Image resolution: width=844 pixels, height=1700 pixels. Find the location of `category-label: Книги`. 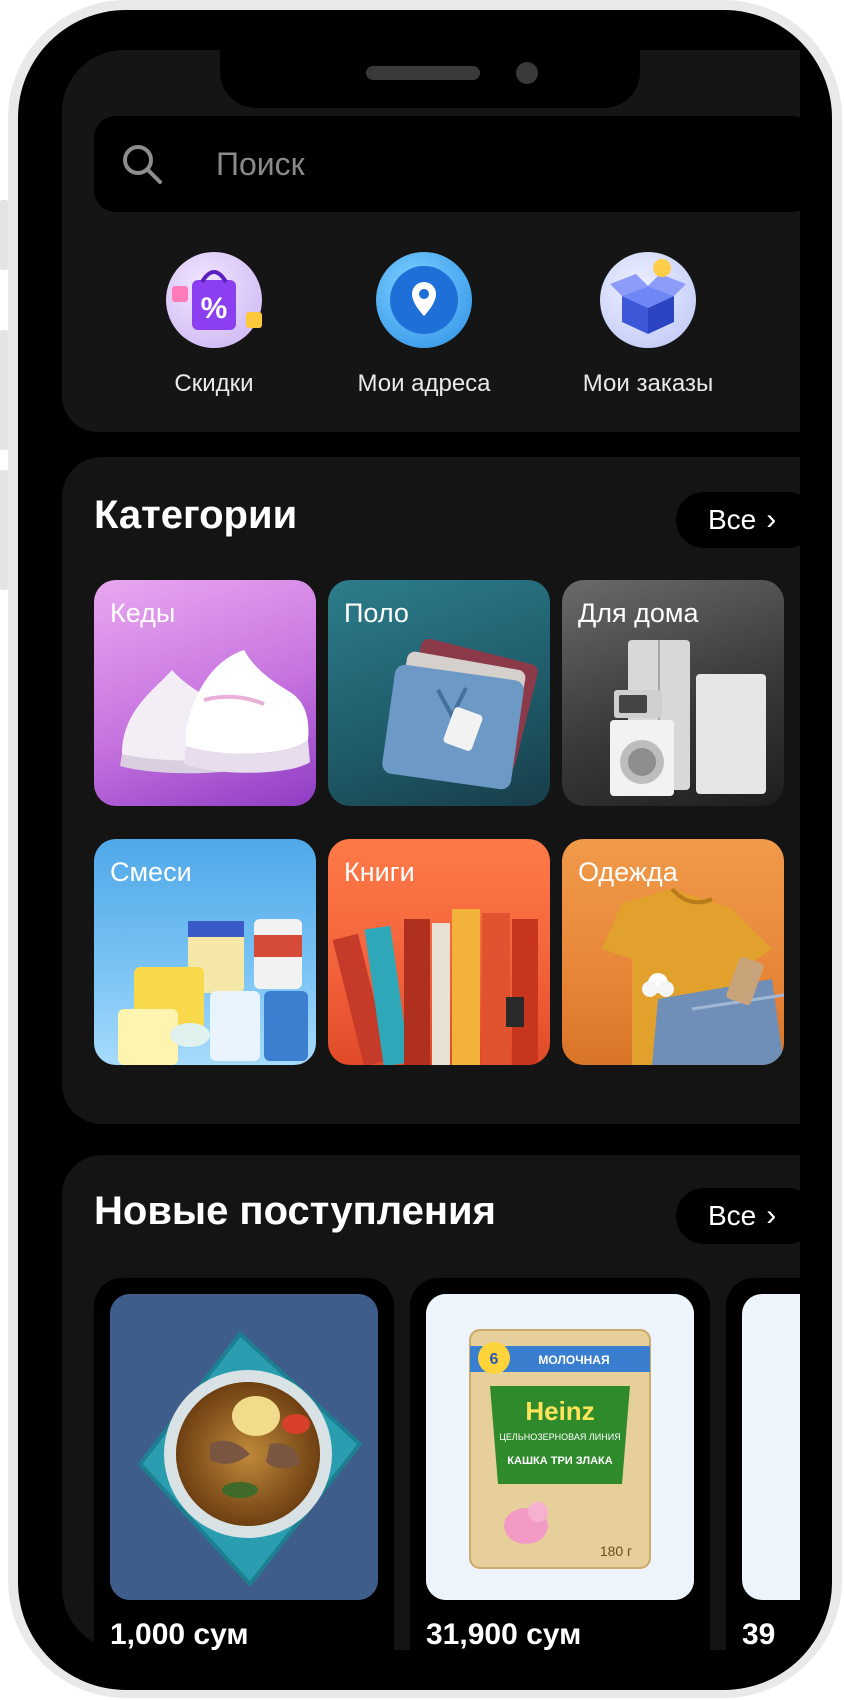

category-label: Книги is located at coordinates (379, 872).